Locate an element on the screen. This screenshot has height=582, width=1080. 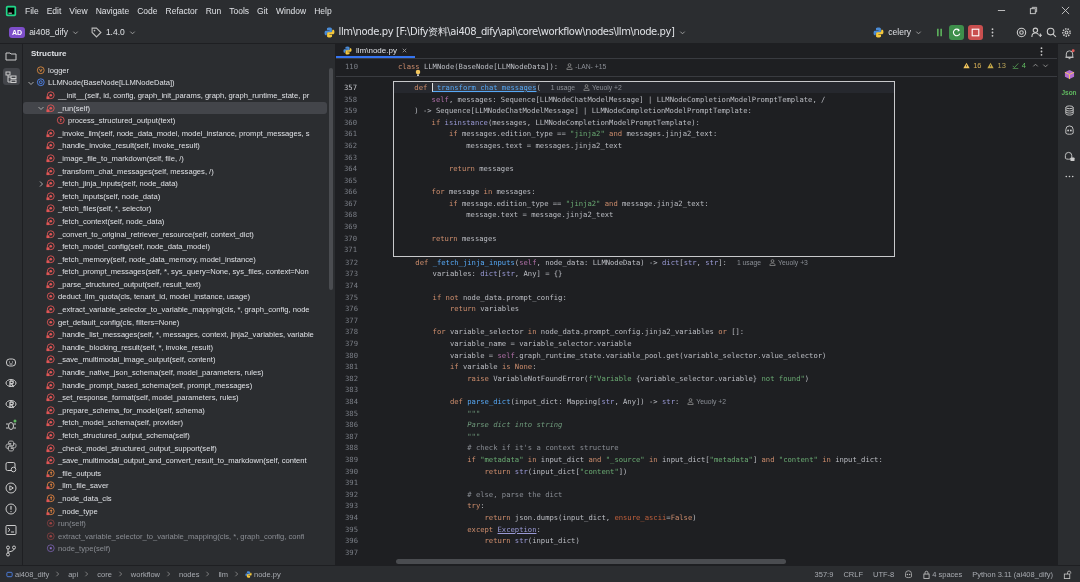
module-icon is located at coordinates (9, 574).